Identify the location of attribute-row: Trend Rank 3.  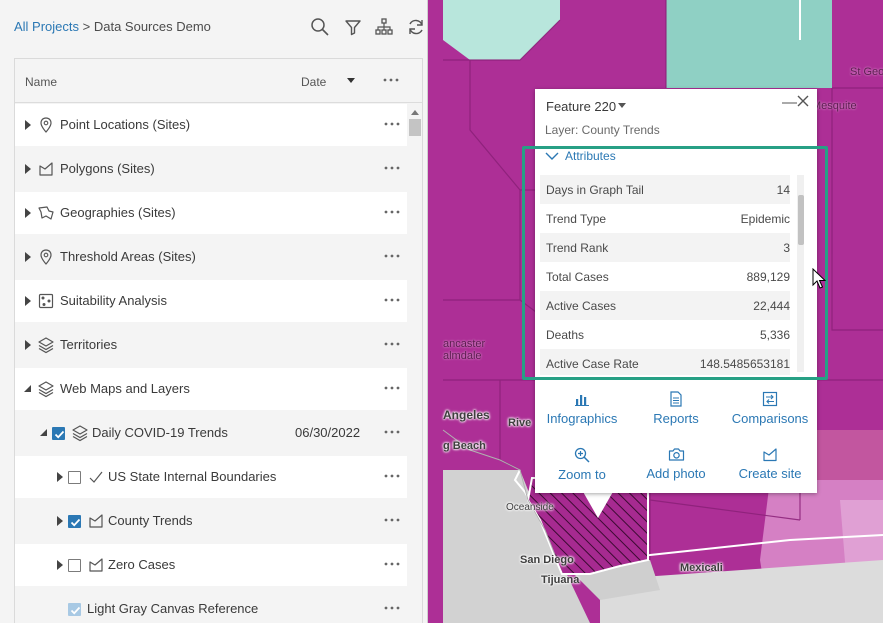
(665, 247).